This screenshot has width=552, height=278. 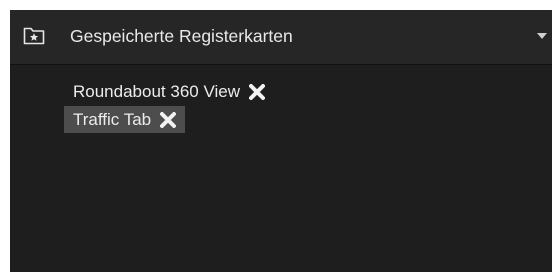 I want to click on saved-tab-item: Roundabout 360 View, so click(x=169, y=91).